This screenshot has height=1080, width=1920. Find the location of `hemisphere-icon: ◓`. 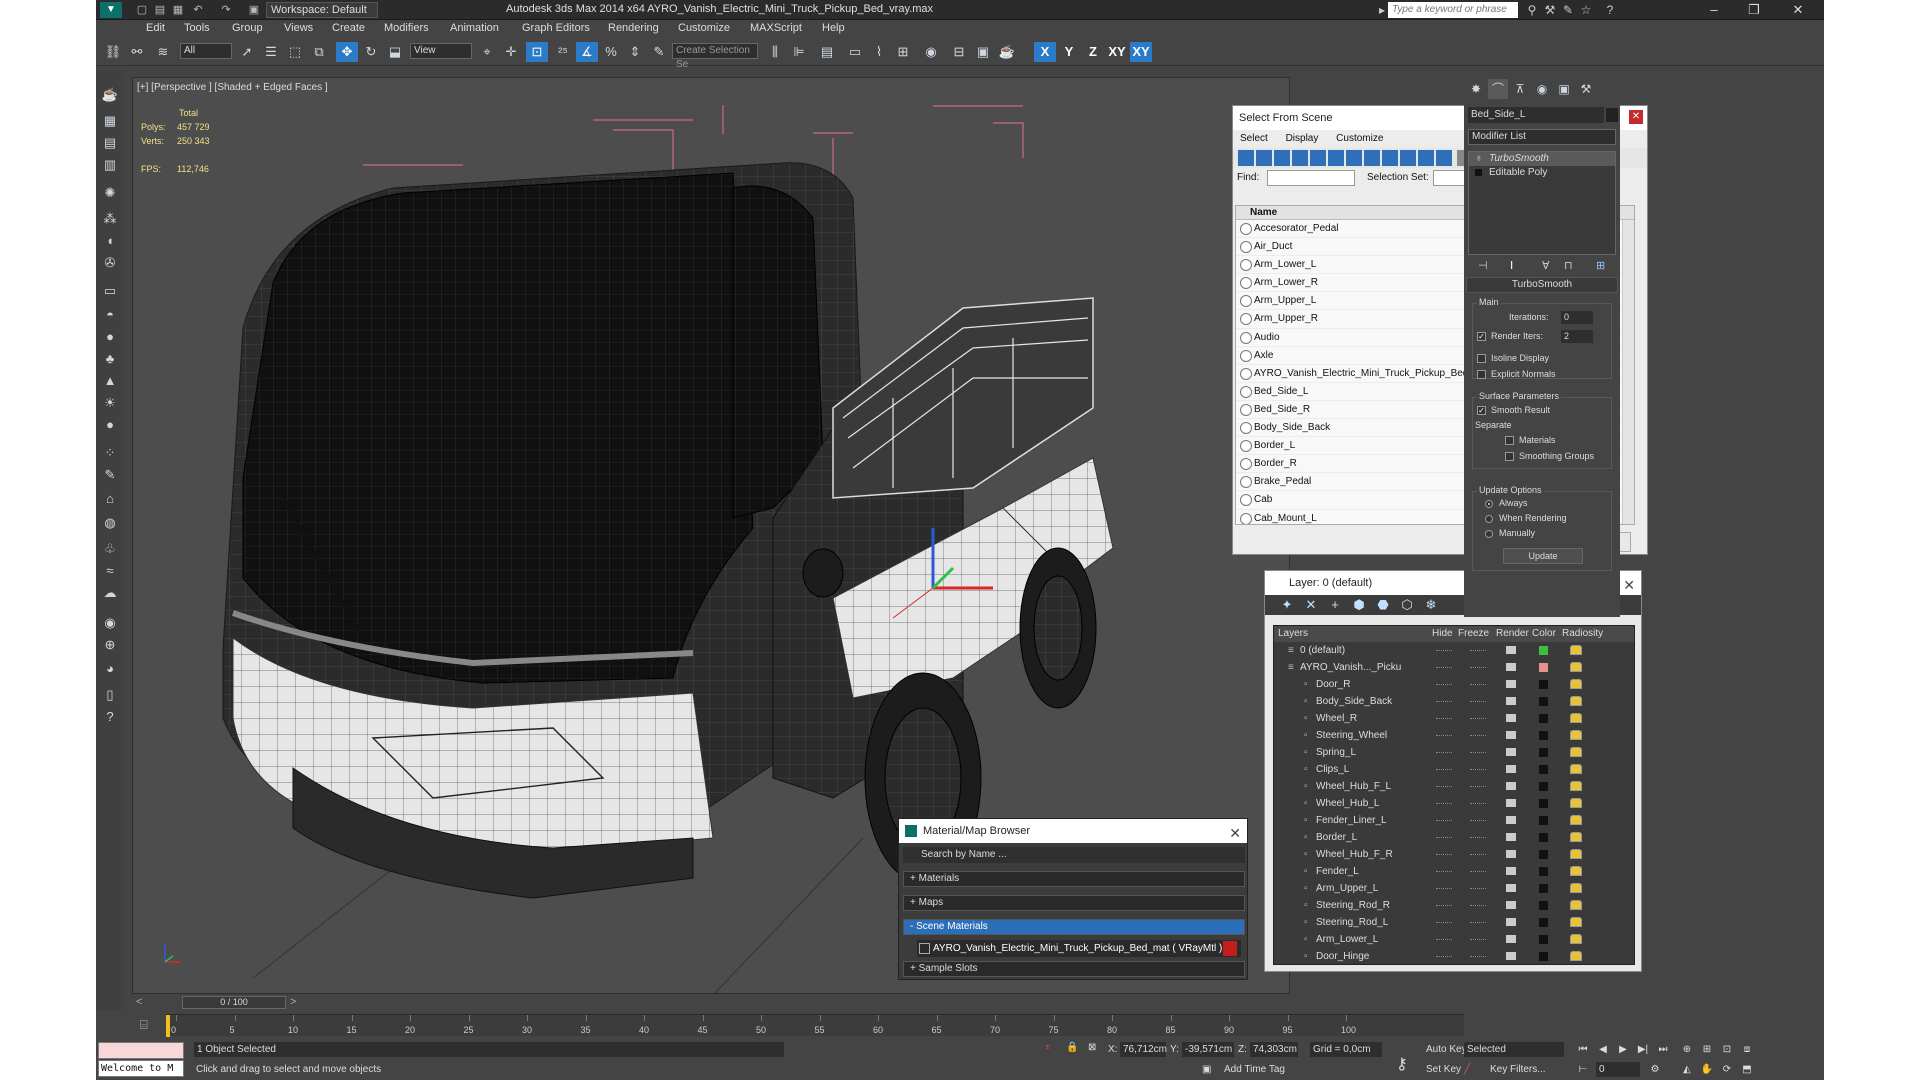

hemisphere-icon: ◓ is located at coordinates (110, 315).